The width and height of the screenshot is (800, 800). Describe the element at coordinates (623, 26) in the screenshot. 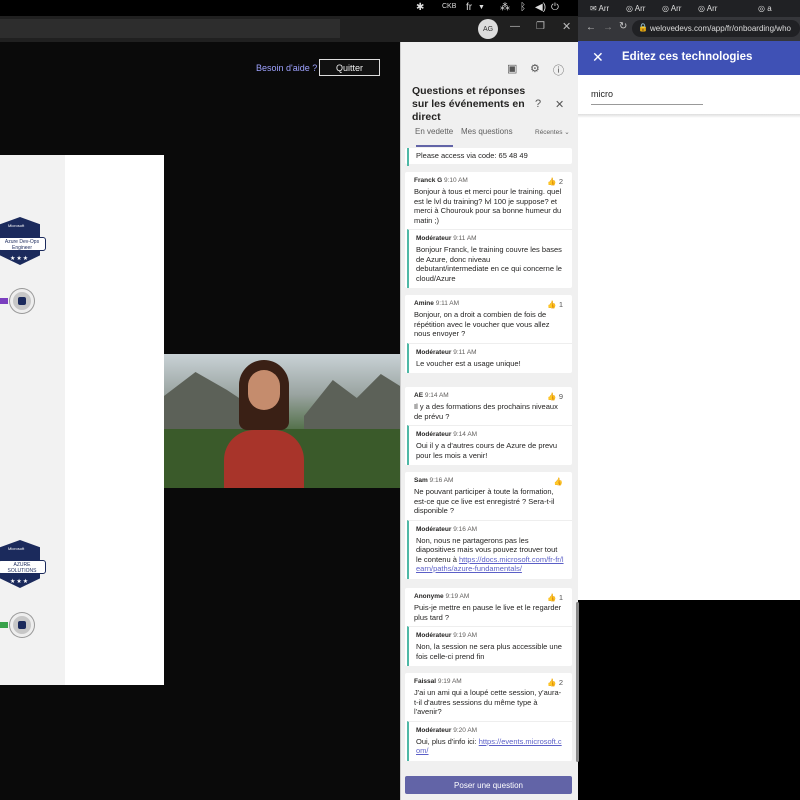

I see `reload-icon: ↻` at that location.